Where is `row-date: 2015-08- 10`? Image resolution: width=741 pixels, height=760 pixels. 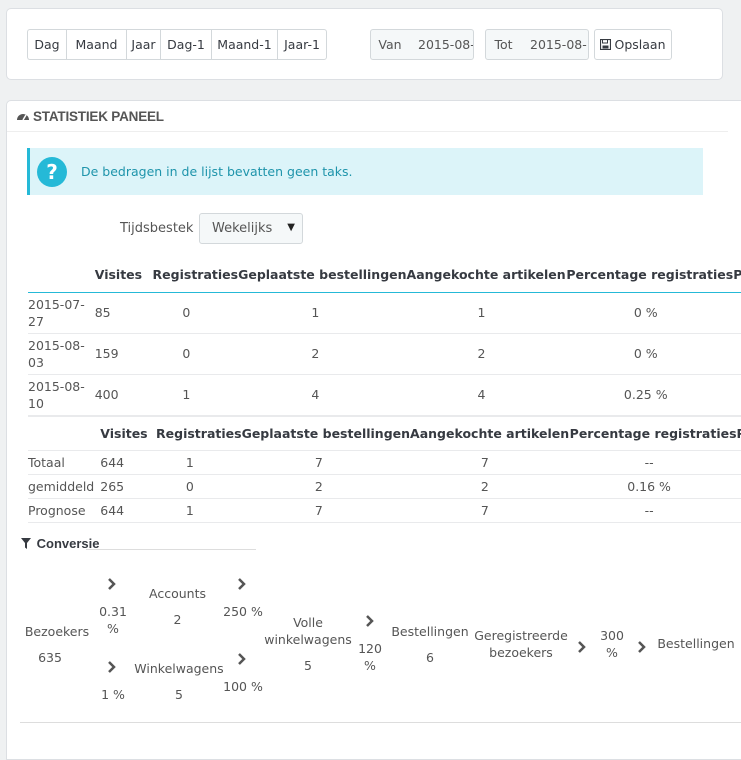
row-date: 2015-08- 10 is located at coordinates (61, 394).